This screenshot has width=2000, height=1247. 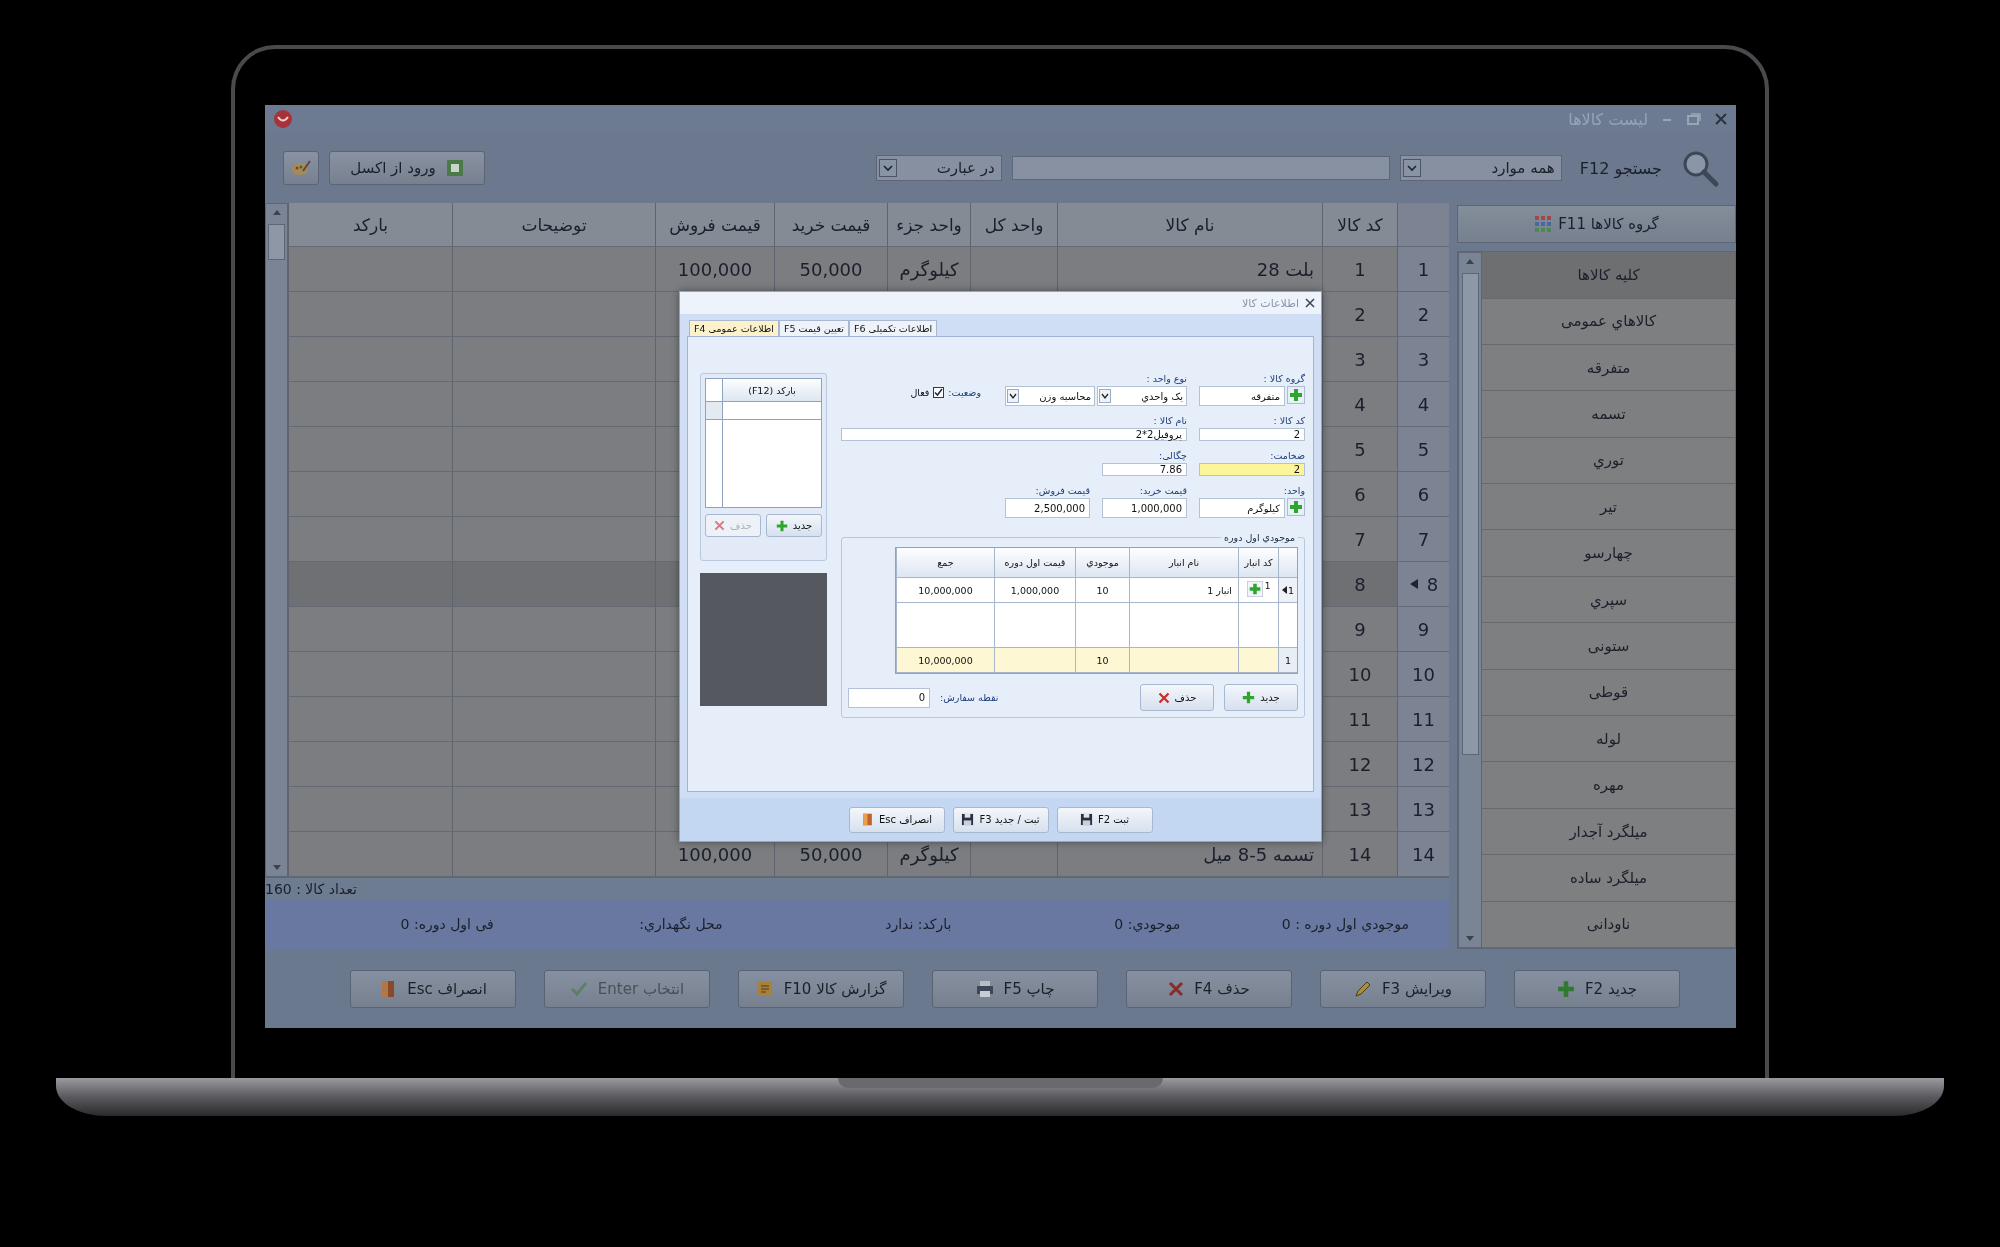 What do you see at coordinates (1423, 539) in the screenshot?
I see `row-header: 7` at bounding box center [1423, 539].